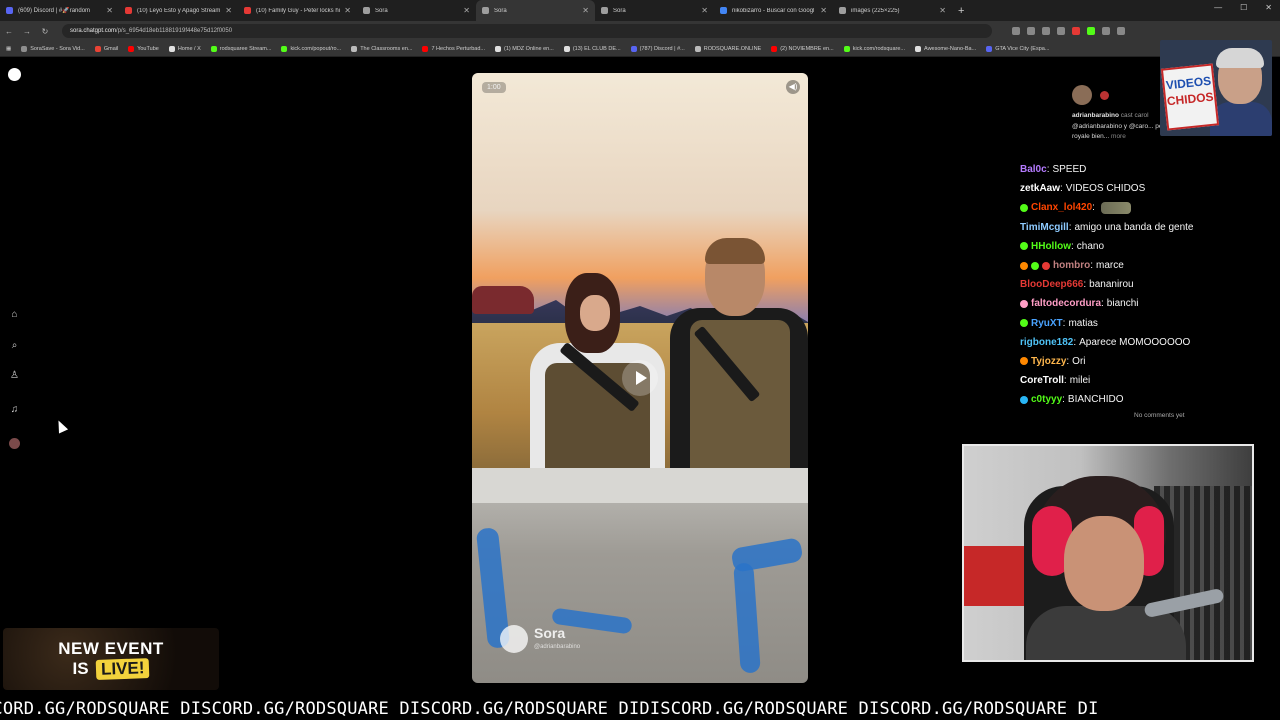 This screenshot has width=1280, height=720. Describe the element at coordinates (1040, 188) in the screenshot. I see `chat-username: zetkAaw` at that location.